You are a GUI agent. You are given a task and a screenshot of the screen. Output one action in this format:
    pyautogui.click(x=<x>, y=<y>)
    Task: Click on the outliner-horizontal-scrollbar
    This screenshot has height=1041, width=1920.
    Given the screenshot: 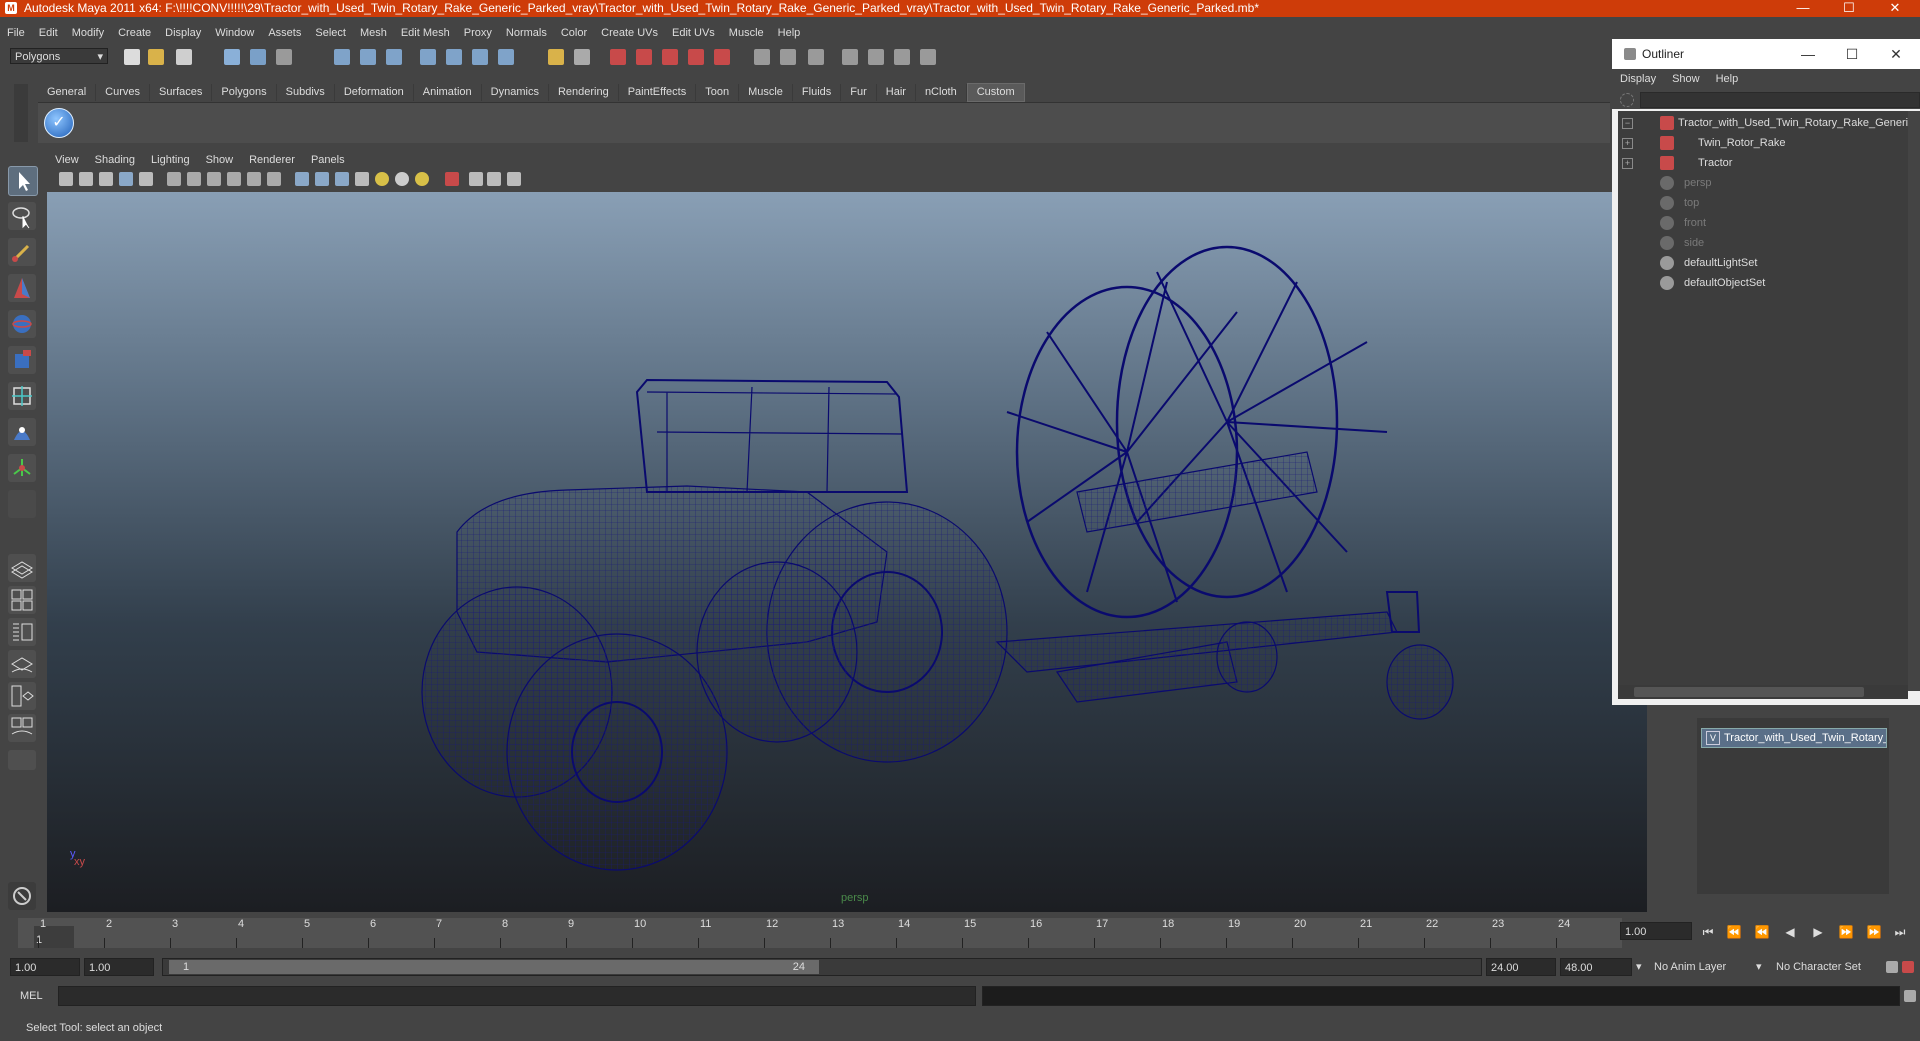 What is the action you would take?
    pyautogui.click(x=1763, y=692)
    